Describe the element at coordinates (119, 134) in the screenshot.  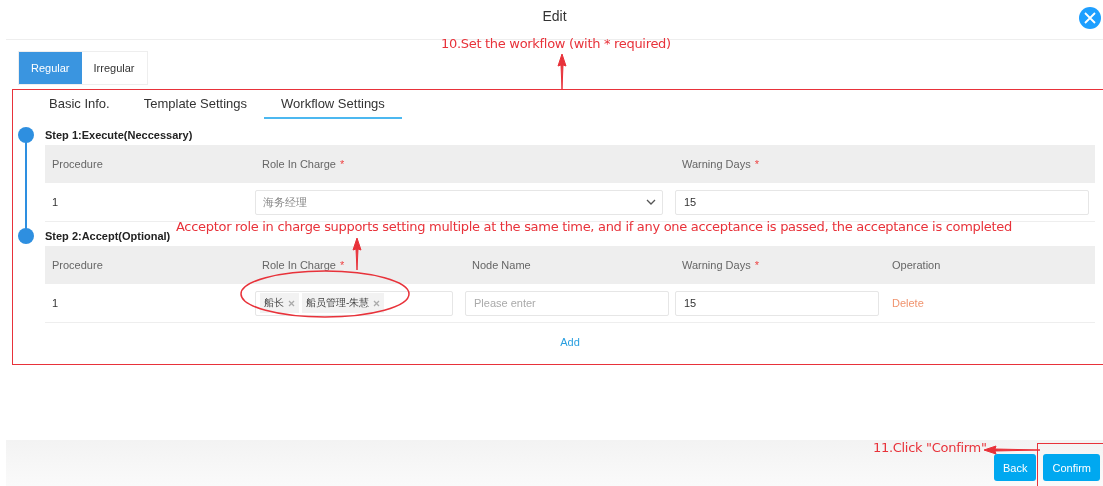
I see `step-title: Step 1:Execute(Neccessary)` at that location.